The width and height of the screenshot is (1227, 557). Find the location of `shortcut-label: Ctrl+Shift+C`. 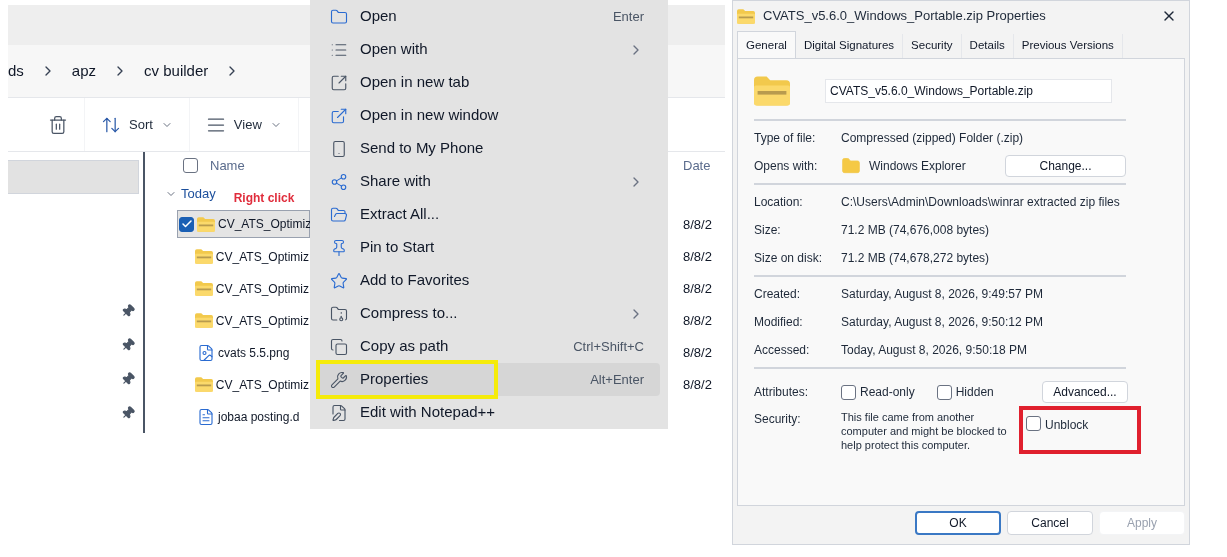

shortcut-label: Ctrl+Shift+C is located at coordinates (608, 346).